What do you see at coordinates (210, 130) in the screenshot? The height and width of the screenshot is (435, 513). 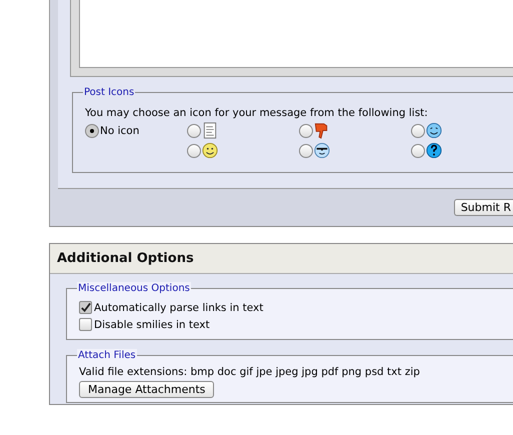 I see `document-icon` at bounding box center [210, 130].